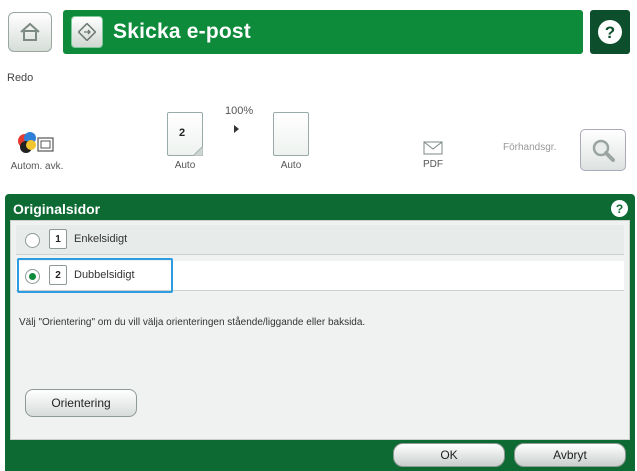 The width and height of the screenshot is (637, 471). I want to click on home-icon, so click(30, 31).